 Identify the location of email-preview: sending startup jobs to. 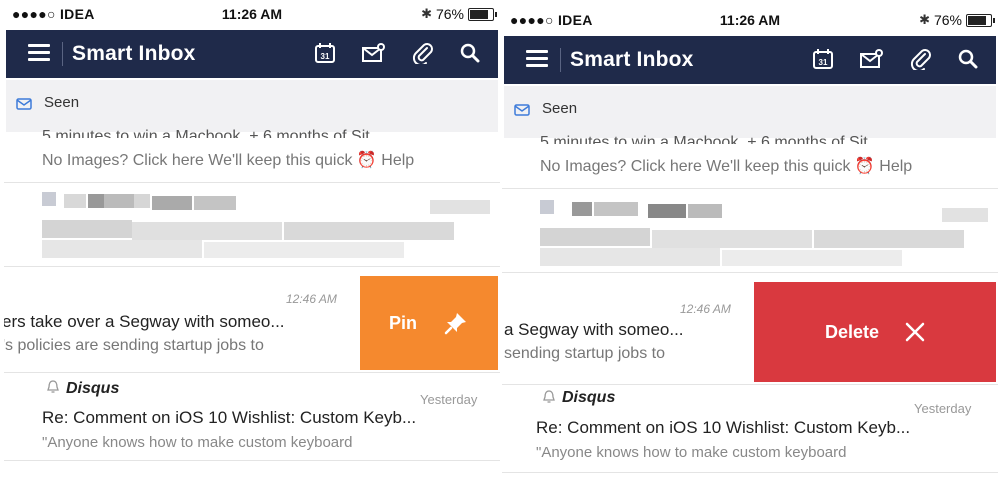
(584, 353).